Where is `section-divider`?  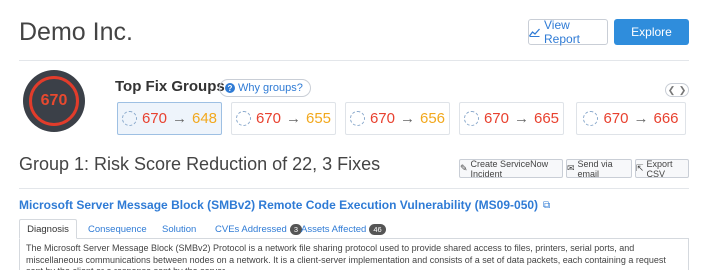
section-divider is located at coordinates (354, 188).